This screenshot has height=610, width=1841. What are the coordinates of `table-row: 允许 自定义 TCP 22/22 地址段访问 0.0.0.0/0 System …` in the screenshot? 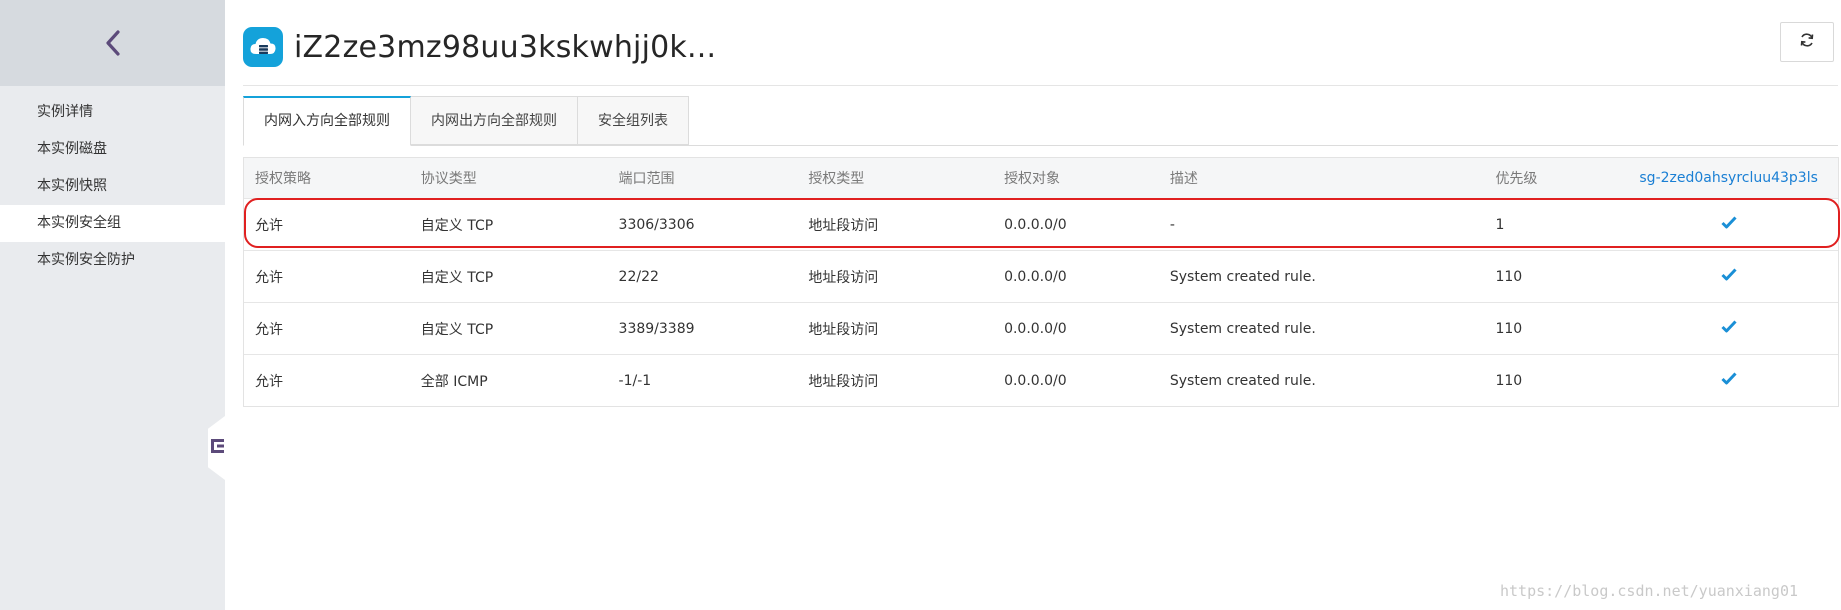 It's located at (1041, 277).